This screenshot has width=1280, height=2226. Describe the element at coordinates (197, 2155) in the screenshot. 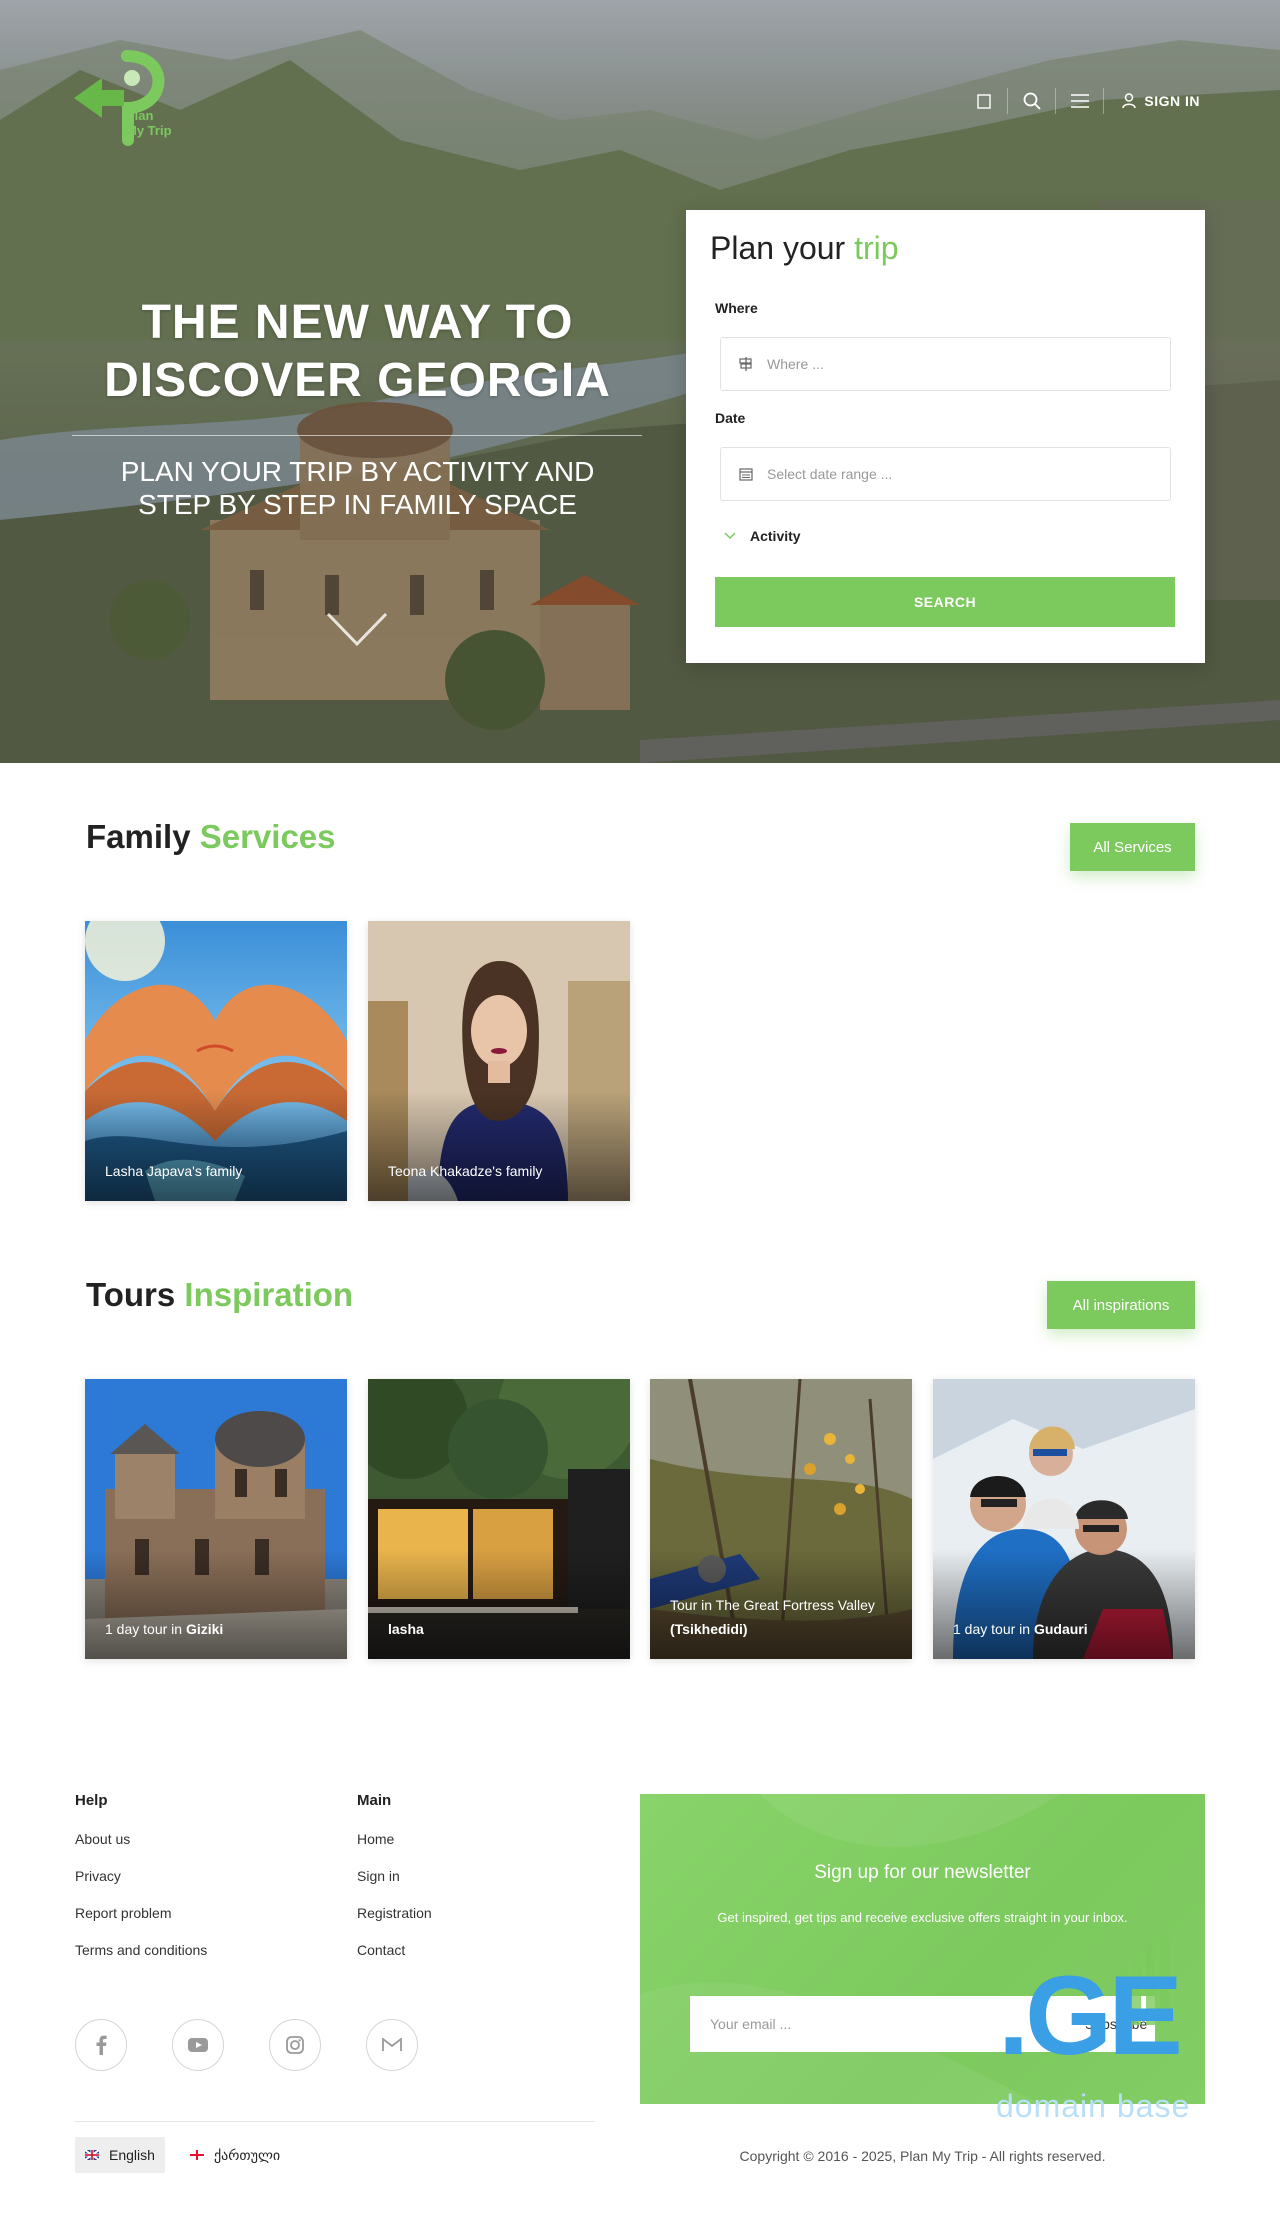

I see `georgia-flag-icon` at that location.